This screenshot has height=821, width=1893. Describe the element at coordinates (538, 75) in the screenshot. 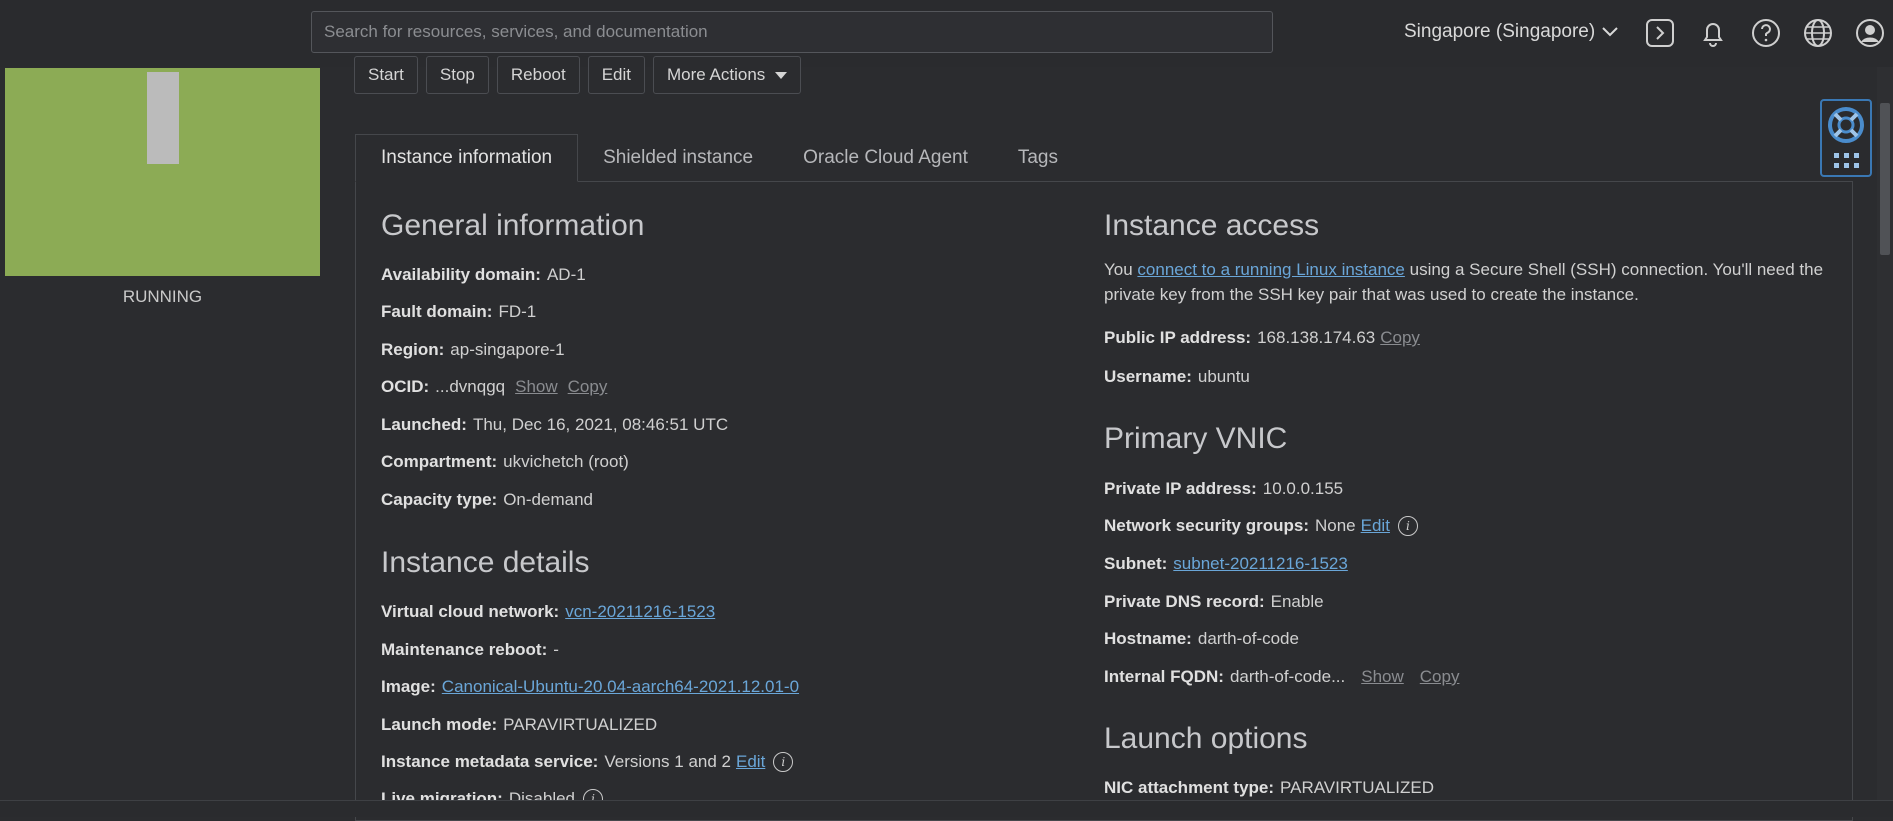

I see `reboot-button: Reboot` at that location.